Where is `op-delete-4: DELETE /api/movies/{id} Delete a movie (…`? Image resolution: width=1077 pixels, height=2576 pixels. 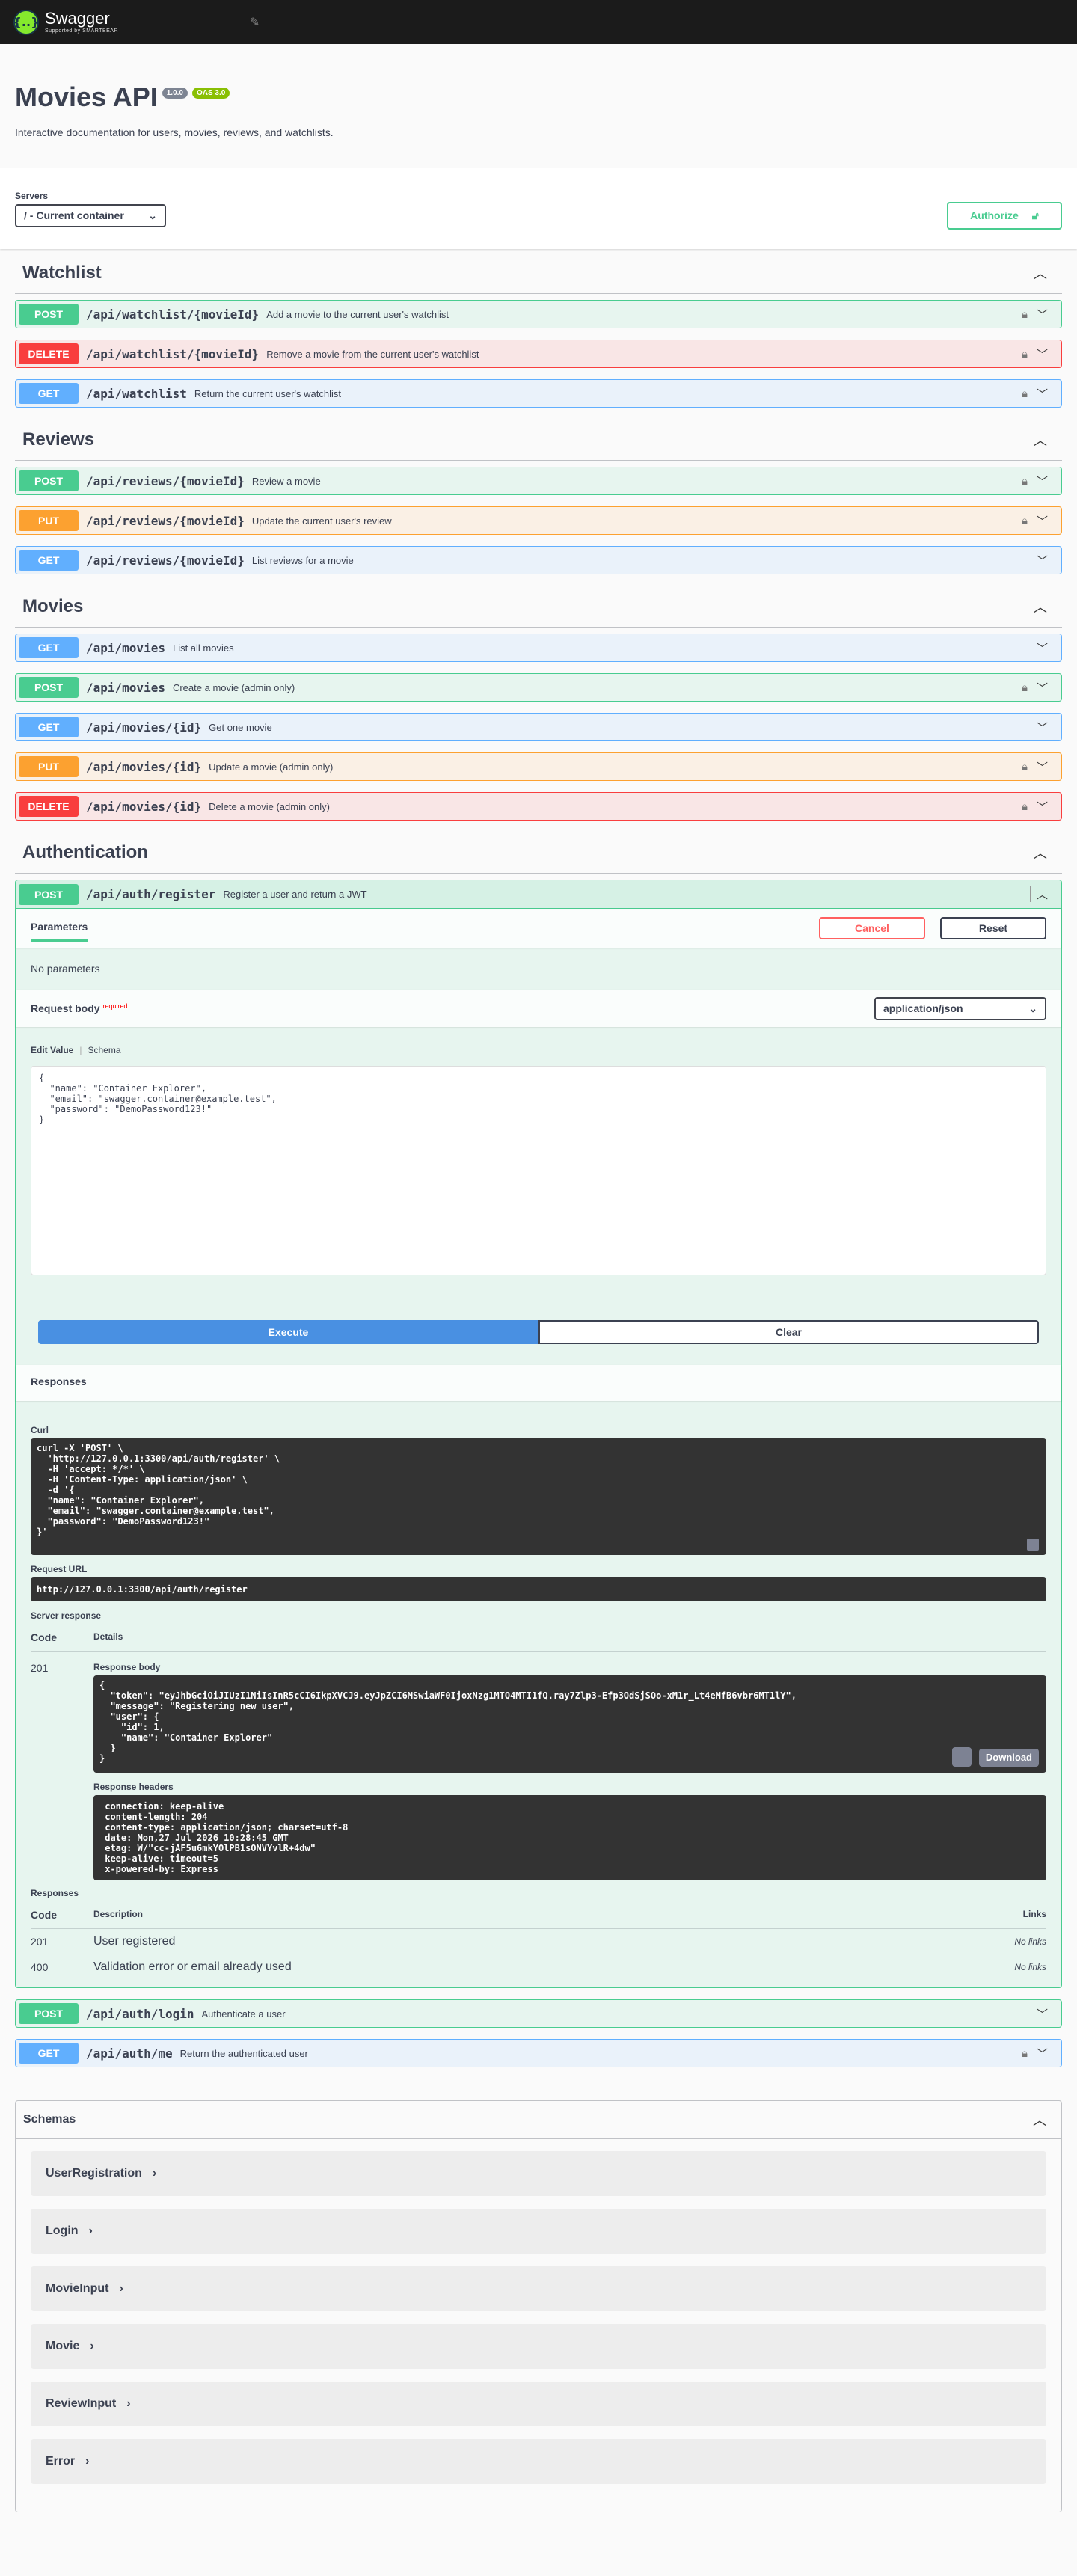
op-delete-4: DELETE /api/movies/{id} Delete a movie (… is located at coordinates (538, 806).